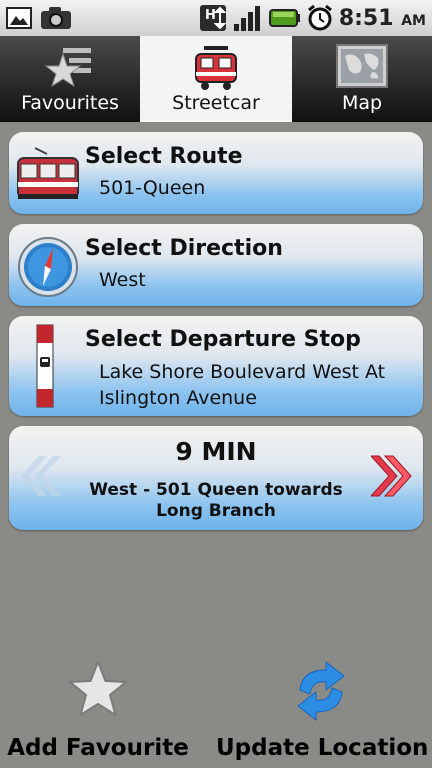 The image size is (432, 768). Describe the element at coordinates (98, 748) in the screenshot. I see `add-favourite-label: Add Favourite` at that location.